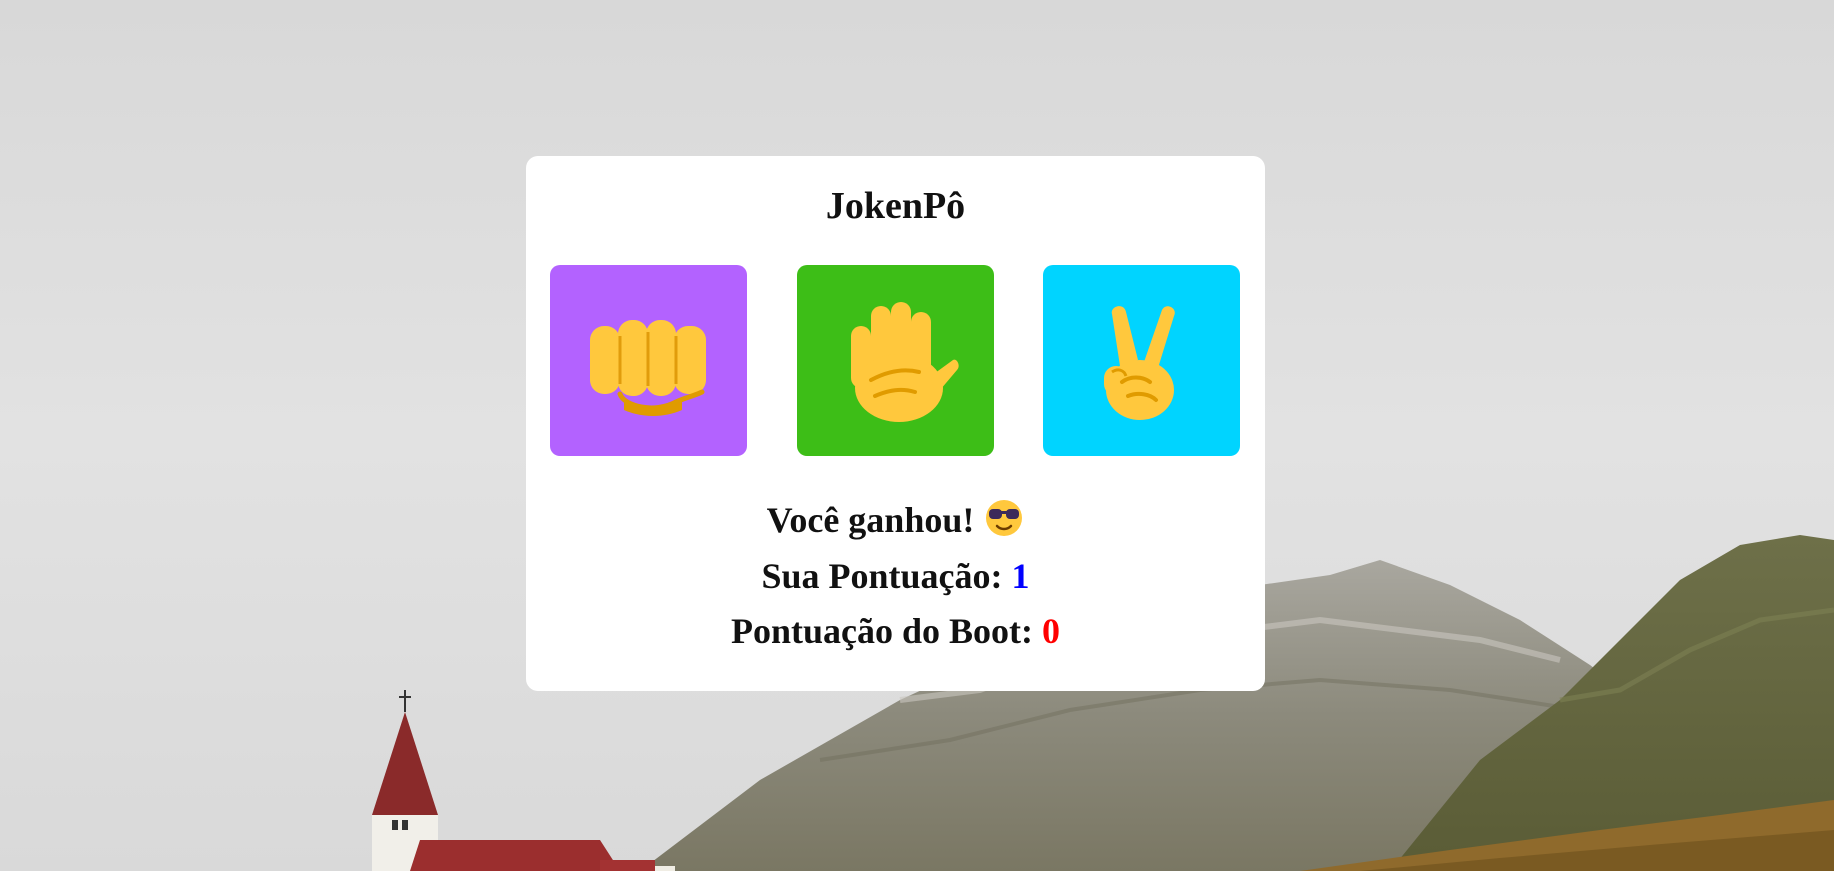  Describe the element at coordinates (1139, 362) in the screenshot. I see `victory-hand-icon` at that location.